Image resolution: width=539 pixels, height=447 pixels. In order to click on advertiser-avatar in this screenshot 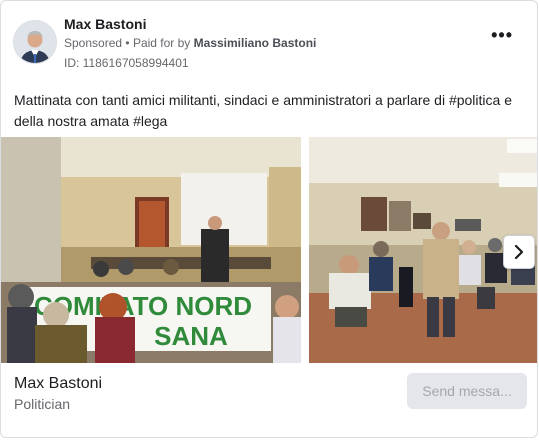, I will do `click(35, 42)`.